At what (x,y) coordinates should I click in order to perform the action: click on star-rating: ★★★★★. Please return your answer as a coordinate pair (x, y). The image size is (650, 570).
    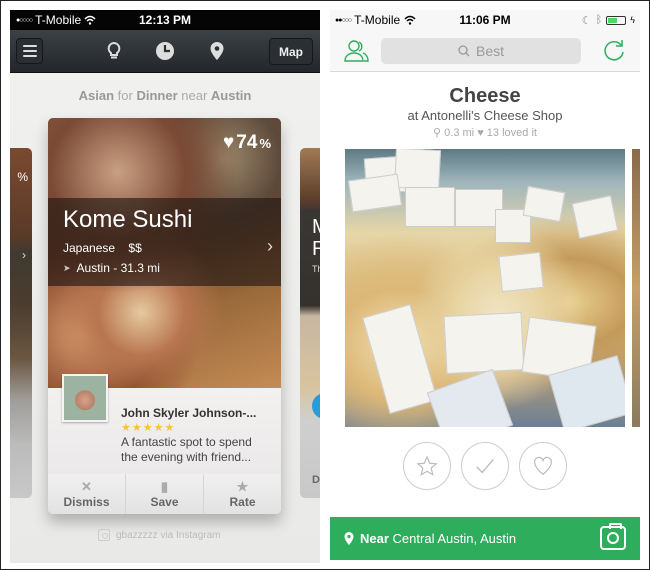
    Looking at the image, I should click on (148, 428).